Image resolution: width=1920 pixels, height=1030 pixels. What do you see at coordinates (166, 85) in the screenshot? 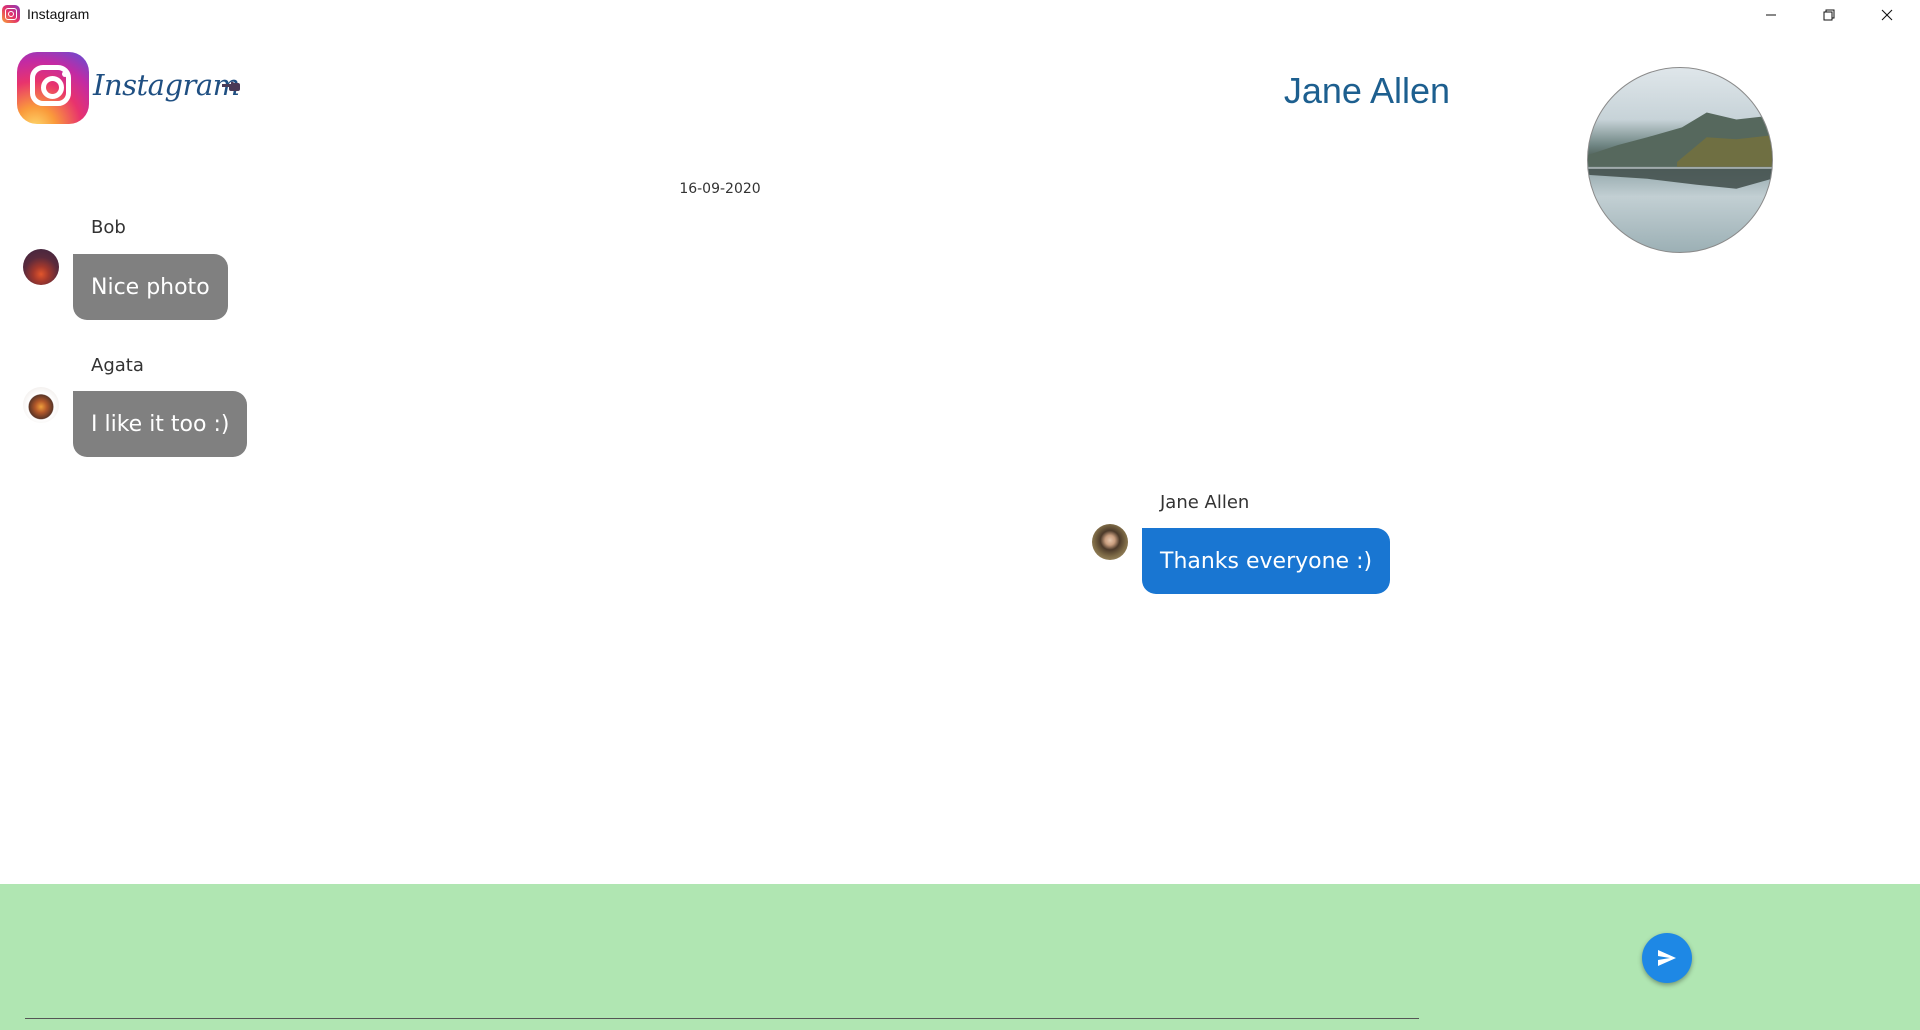
I see `brand-name: Instagram` at bounding box center [166, 85].